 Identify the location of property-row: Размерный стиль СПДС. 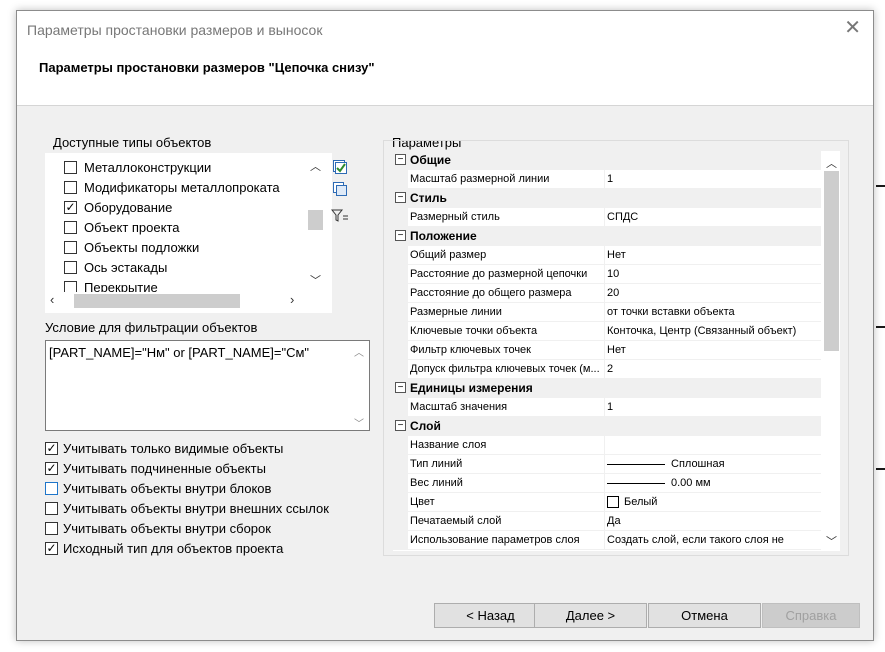
(607, 217).